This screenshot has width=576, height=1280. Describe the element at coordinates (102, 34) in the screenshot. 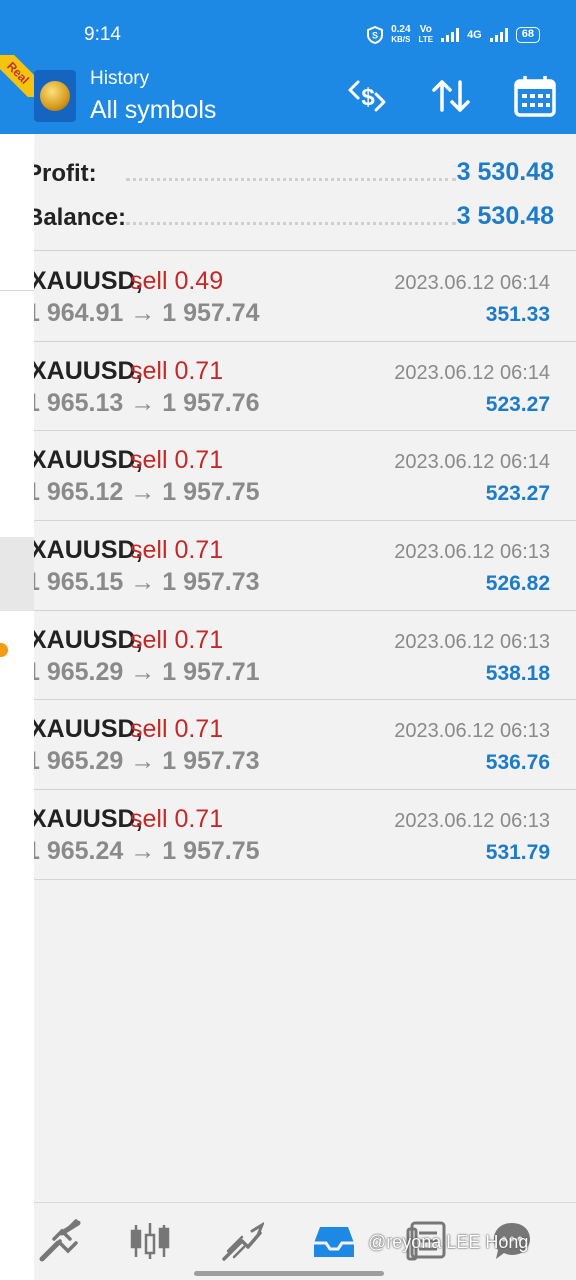

I see `status-time: 9:14` at that location.